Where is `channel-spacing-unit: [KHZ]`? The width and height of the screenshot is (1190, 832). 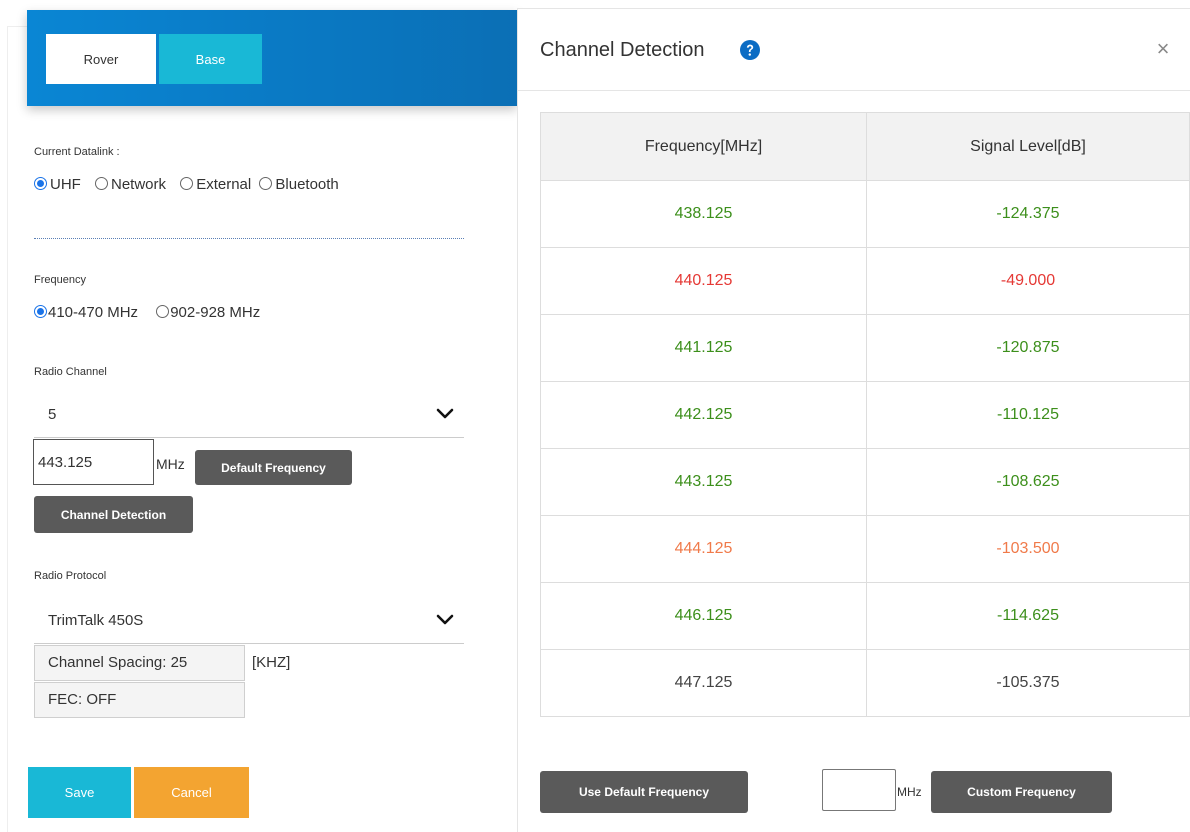 channel-spacing-unit: [KHZ] is located at coordinates (271, 662).